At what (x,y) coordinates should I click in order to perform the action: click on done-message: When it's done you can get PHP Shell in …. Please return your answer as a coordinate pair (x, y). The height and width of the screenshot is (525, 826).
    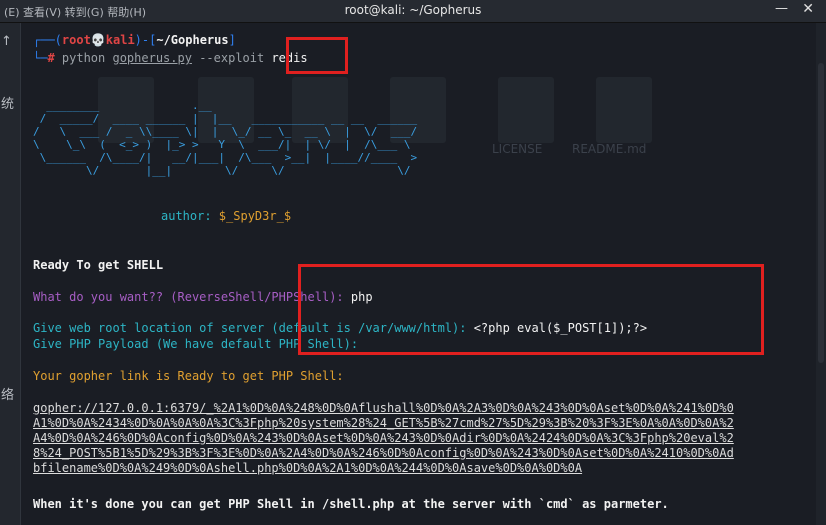
    Looking at the image, I should click on (351, 504).